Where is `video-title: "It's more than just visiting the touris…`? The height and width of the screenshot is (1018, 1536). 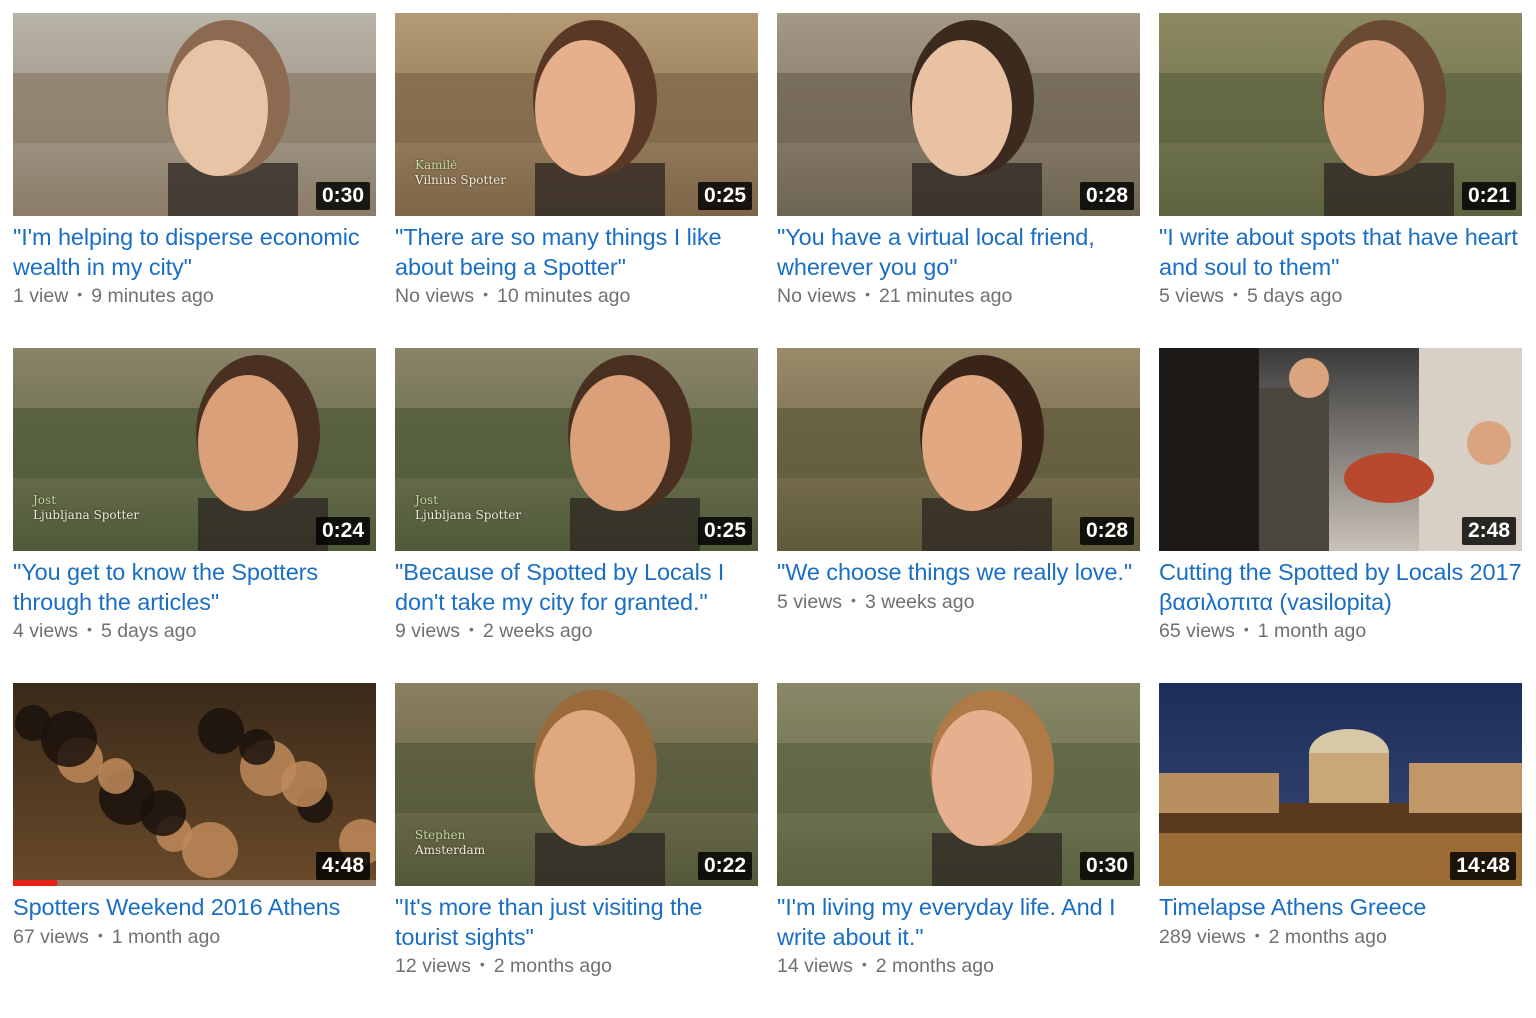
video-title: "It's more than just visiting the touris… is located at coordinates (576, 922).